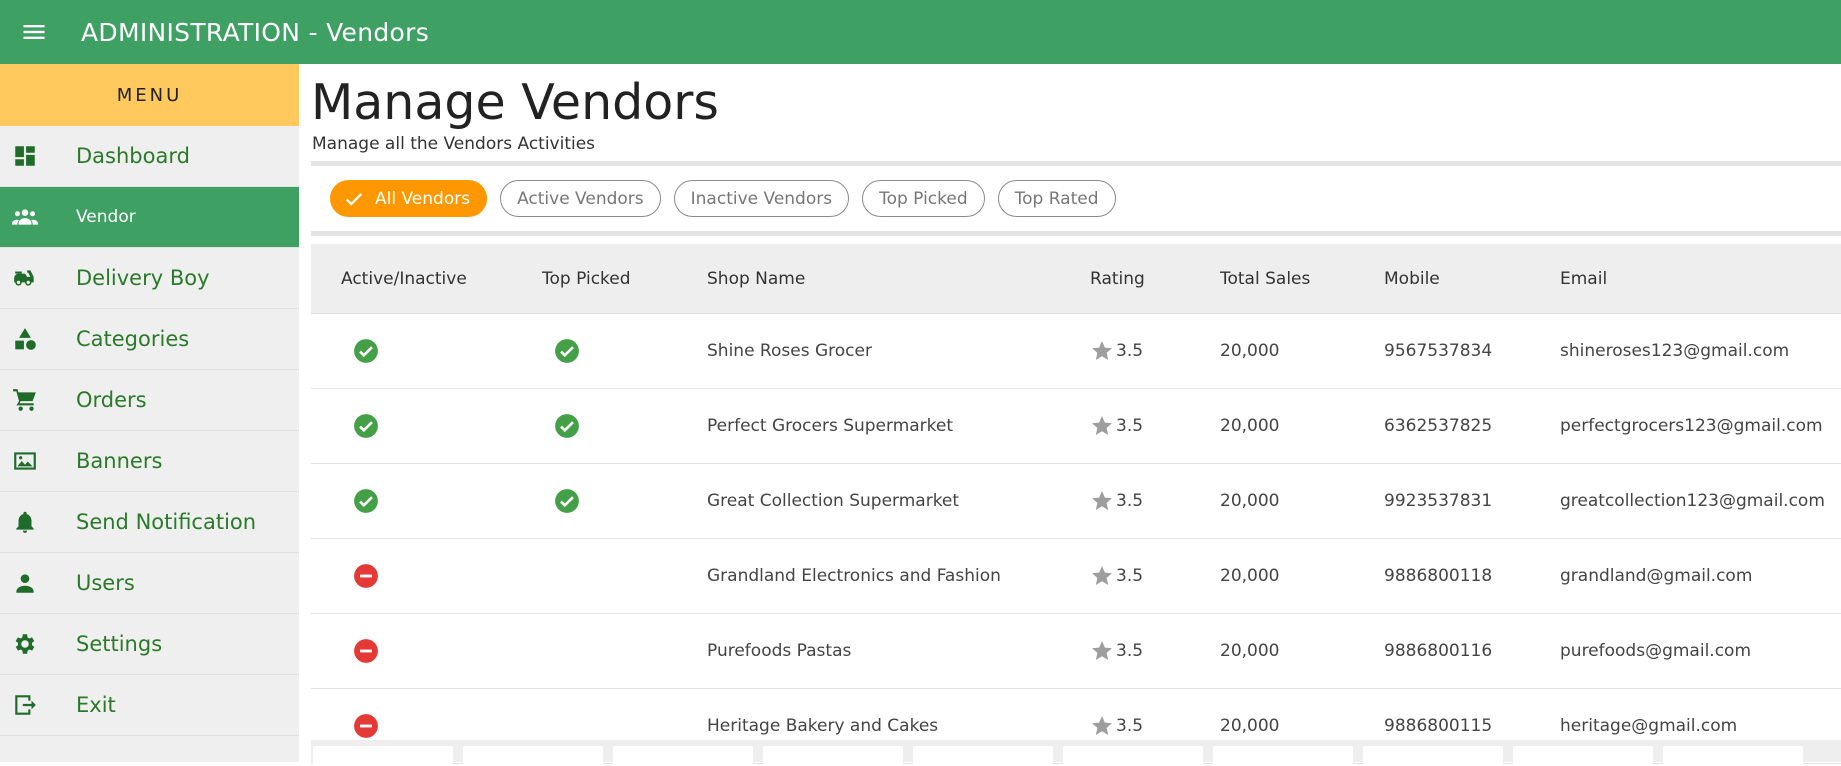 This screenshot has width=1841, height=766. I want to click on categories-shapes-icon, so click(38, 339).